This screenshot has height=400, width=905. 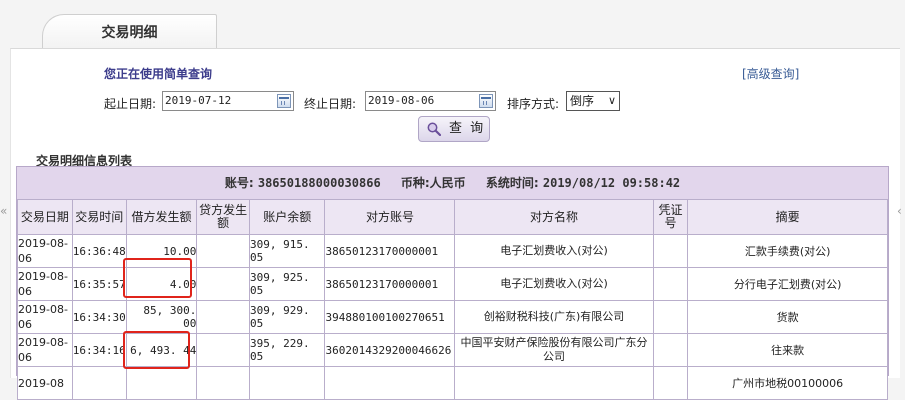 I want to click on start-date-label: 起止日期:, so click(x=130, y=104).